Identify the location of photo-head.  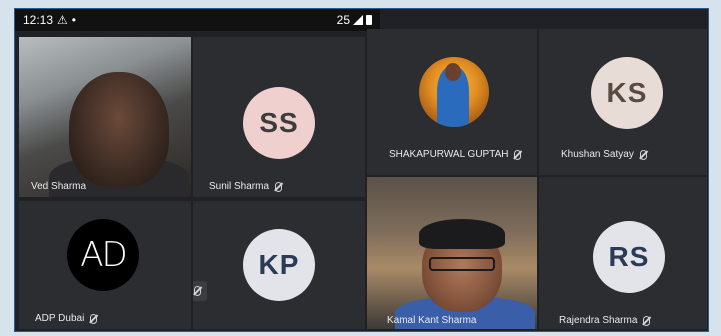
(453, 72).